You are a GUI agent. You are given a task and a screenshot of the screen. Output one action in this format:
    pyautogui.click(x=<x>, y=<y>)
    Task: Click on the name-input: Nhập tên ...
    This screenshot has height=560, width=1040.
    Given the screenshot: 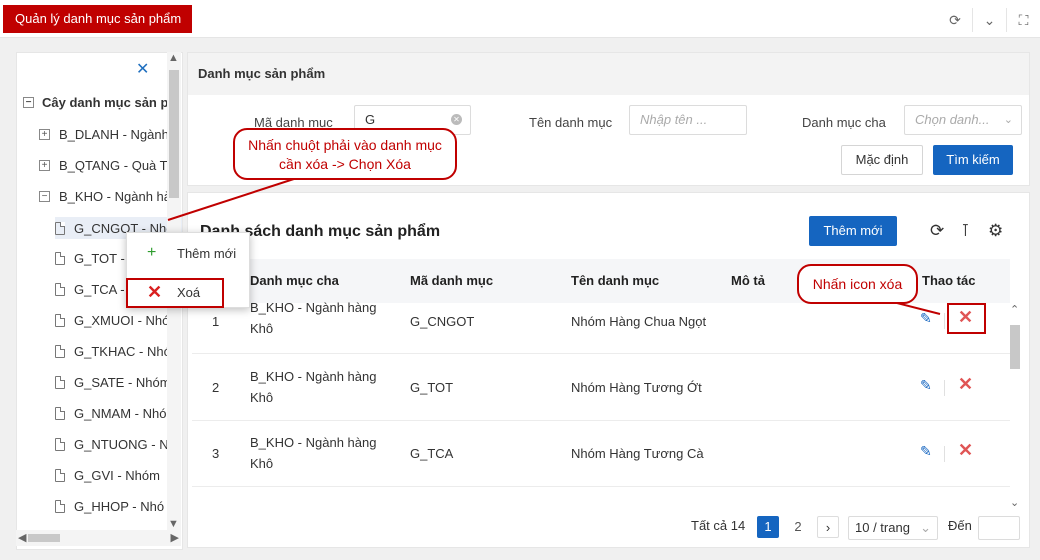 What is the action you would take?
    pyautogui.click(x=688, y=120)
    